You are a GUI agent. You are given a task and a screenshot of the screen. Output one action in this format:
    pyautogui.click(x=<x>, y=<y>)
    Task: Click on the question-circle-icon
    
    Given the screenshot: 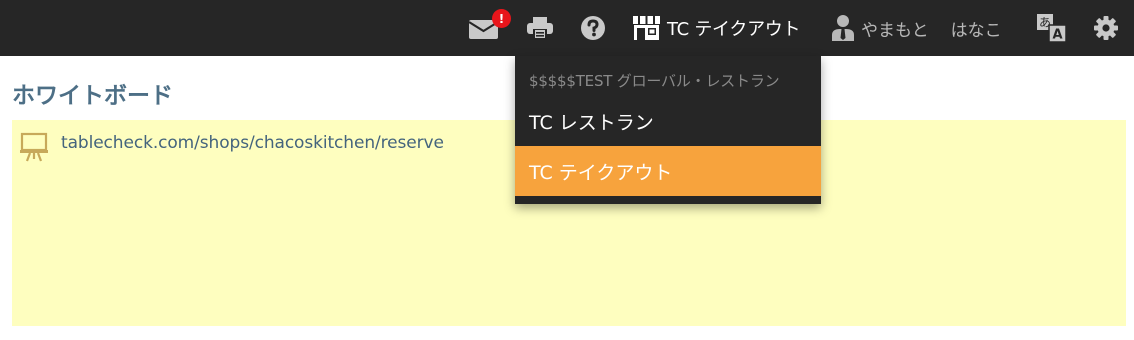 What is the action you would take?
    pyautogui.click(x=593, y=28)
    